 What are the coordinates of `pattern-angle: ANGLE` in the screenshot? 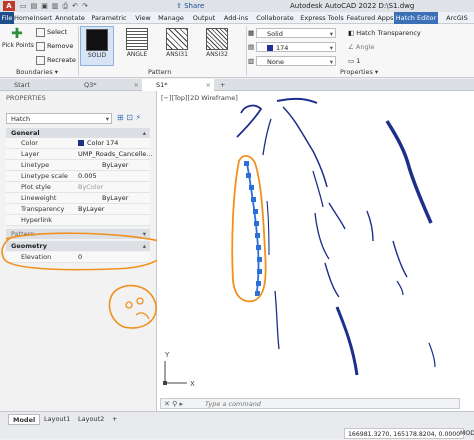 It's located at (137, 46).